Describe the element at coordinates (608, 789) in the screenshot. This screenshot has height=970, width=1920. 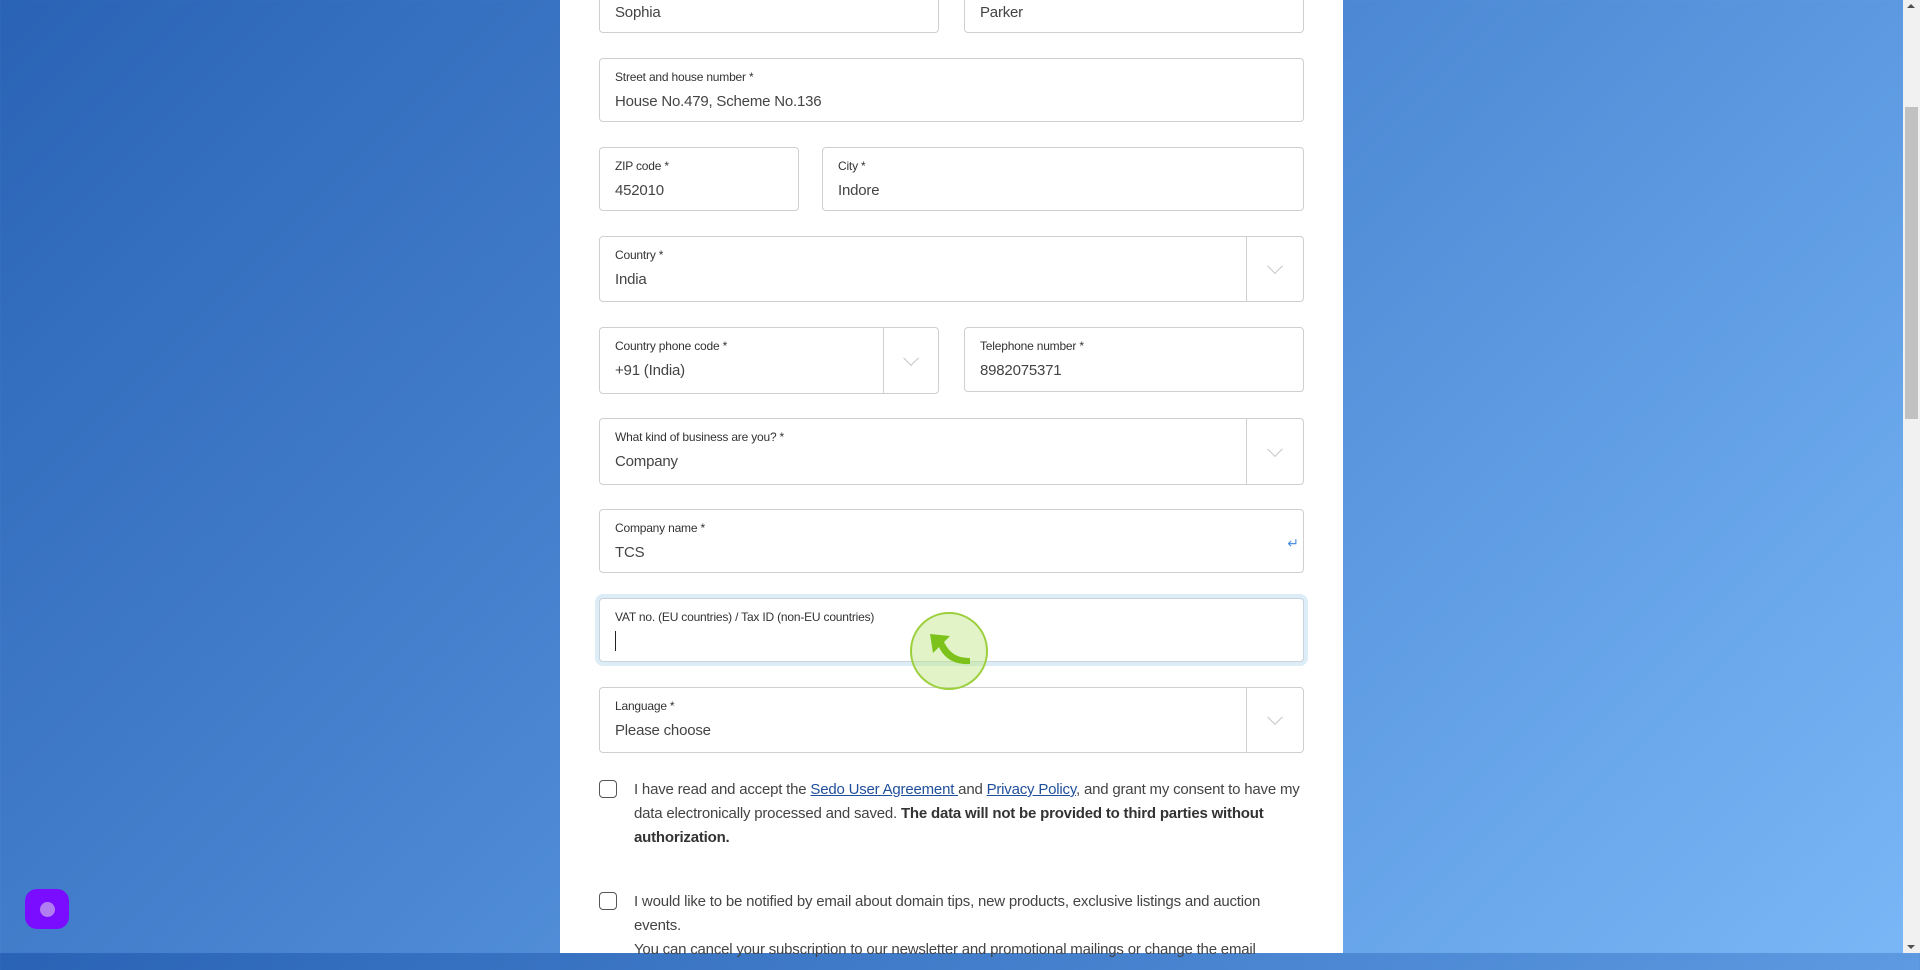
I see `agreement-checkbox` at that location.